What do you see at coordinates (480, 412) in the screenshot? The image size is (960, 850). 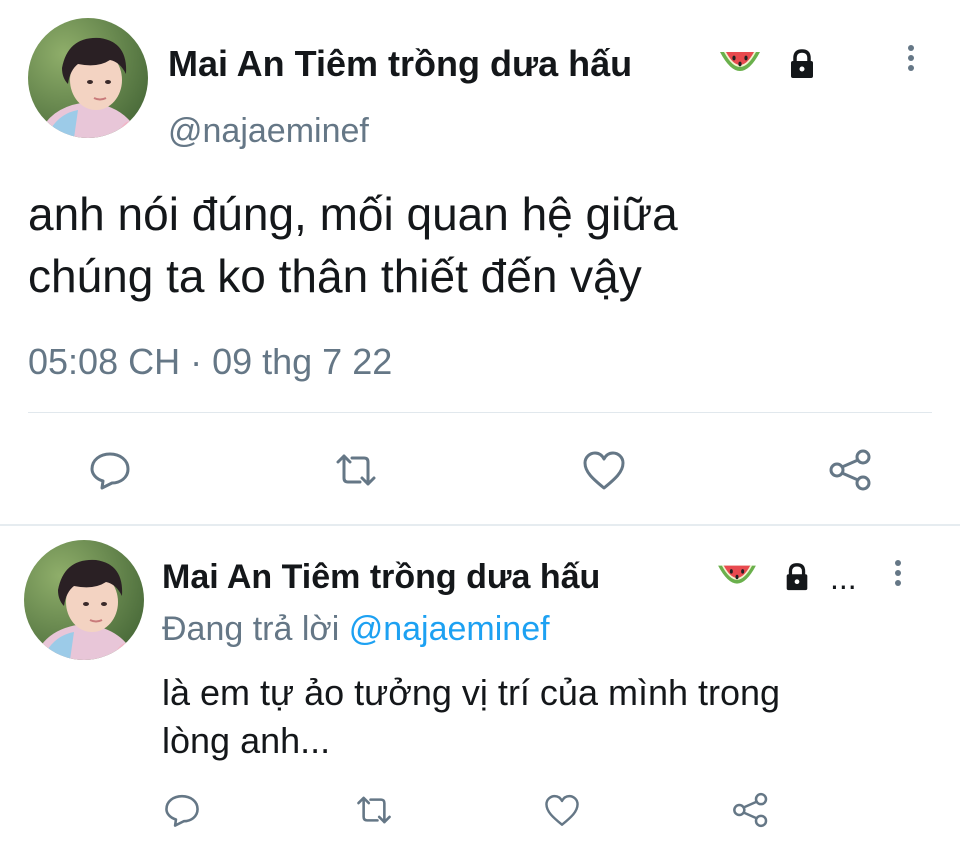 I see `divider` at bounding box center [480, 412].